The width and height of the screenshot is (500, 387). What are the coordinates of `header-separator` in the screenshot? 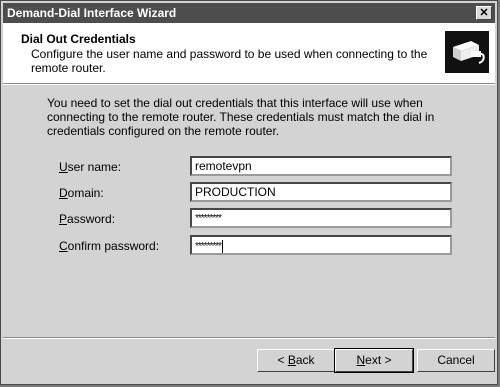 It's located at (249, 84).